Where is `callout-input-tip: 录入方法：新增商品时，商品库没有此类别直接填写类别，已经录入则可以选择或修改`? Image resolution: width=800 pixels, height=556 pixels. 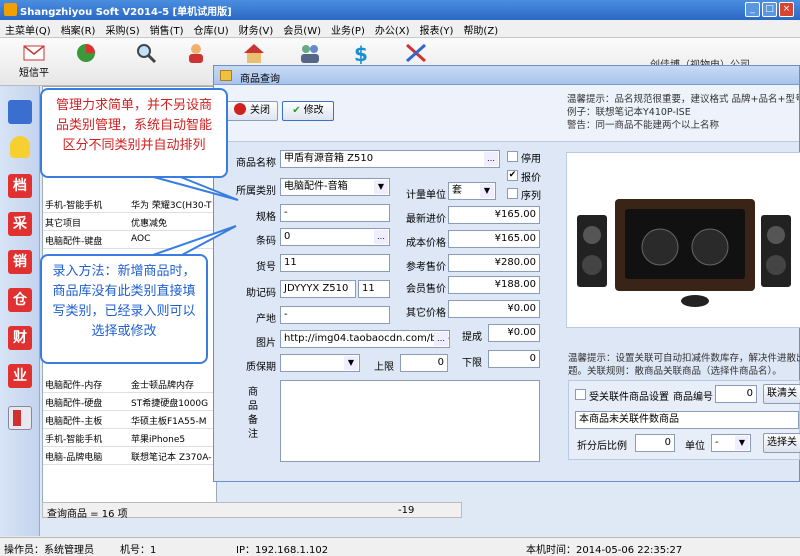
callout-input-tip: 录入方法：新增商品时，商品库没有此类别直接填写类别，已经录入则可以选择或修改 is located at coordinates (124, 309).